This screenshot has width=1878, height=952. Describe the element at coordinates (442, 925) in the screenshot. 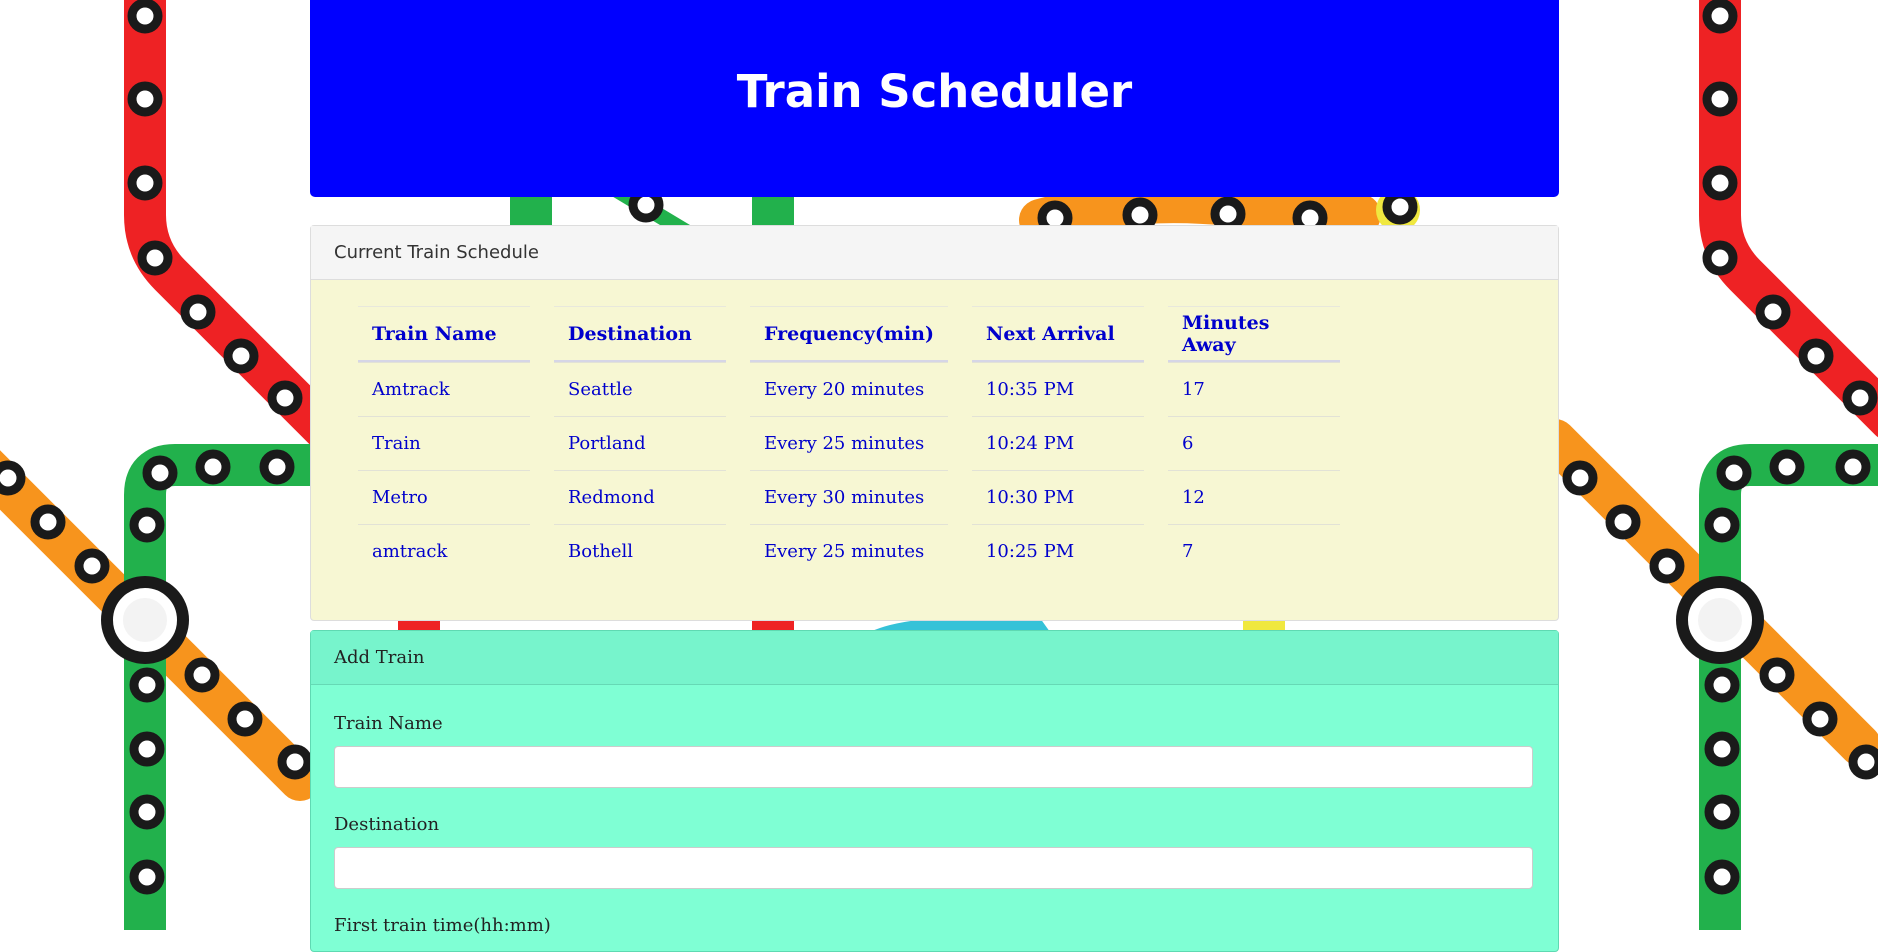

I see `first-train-time-label: First train time(hh:mm)` at that location.